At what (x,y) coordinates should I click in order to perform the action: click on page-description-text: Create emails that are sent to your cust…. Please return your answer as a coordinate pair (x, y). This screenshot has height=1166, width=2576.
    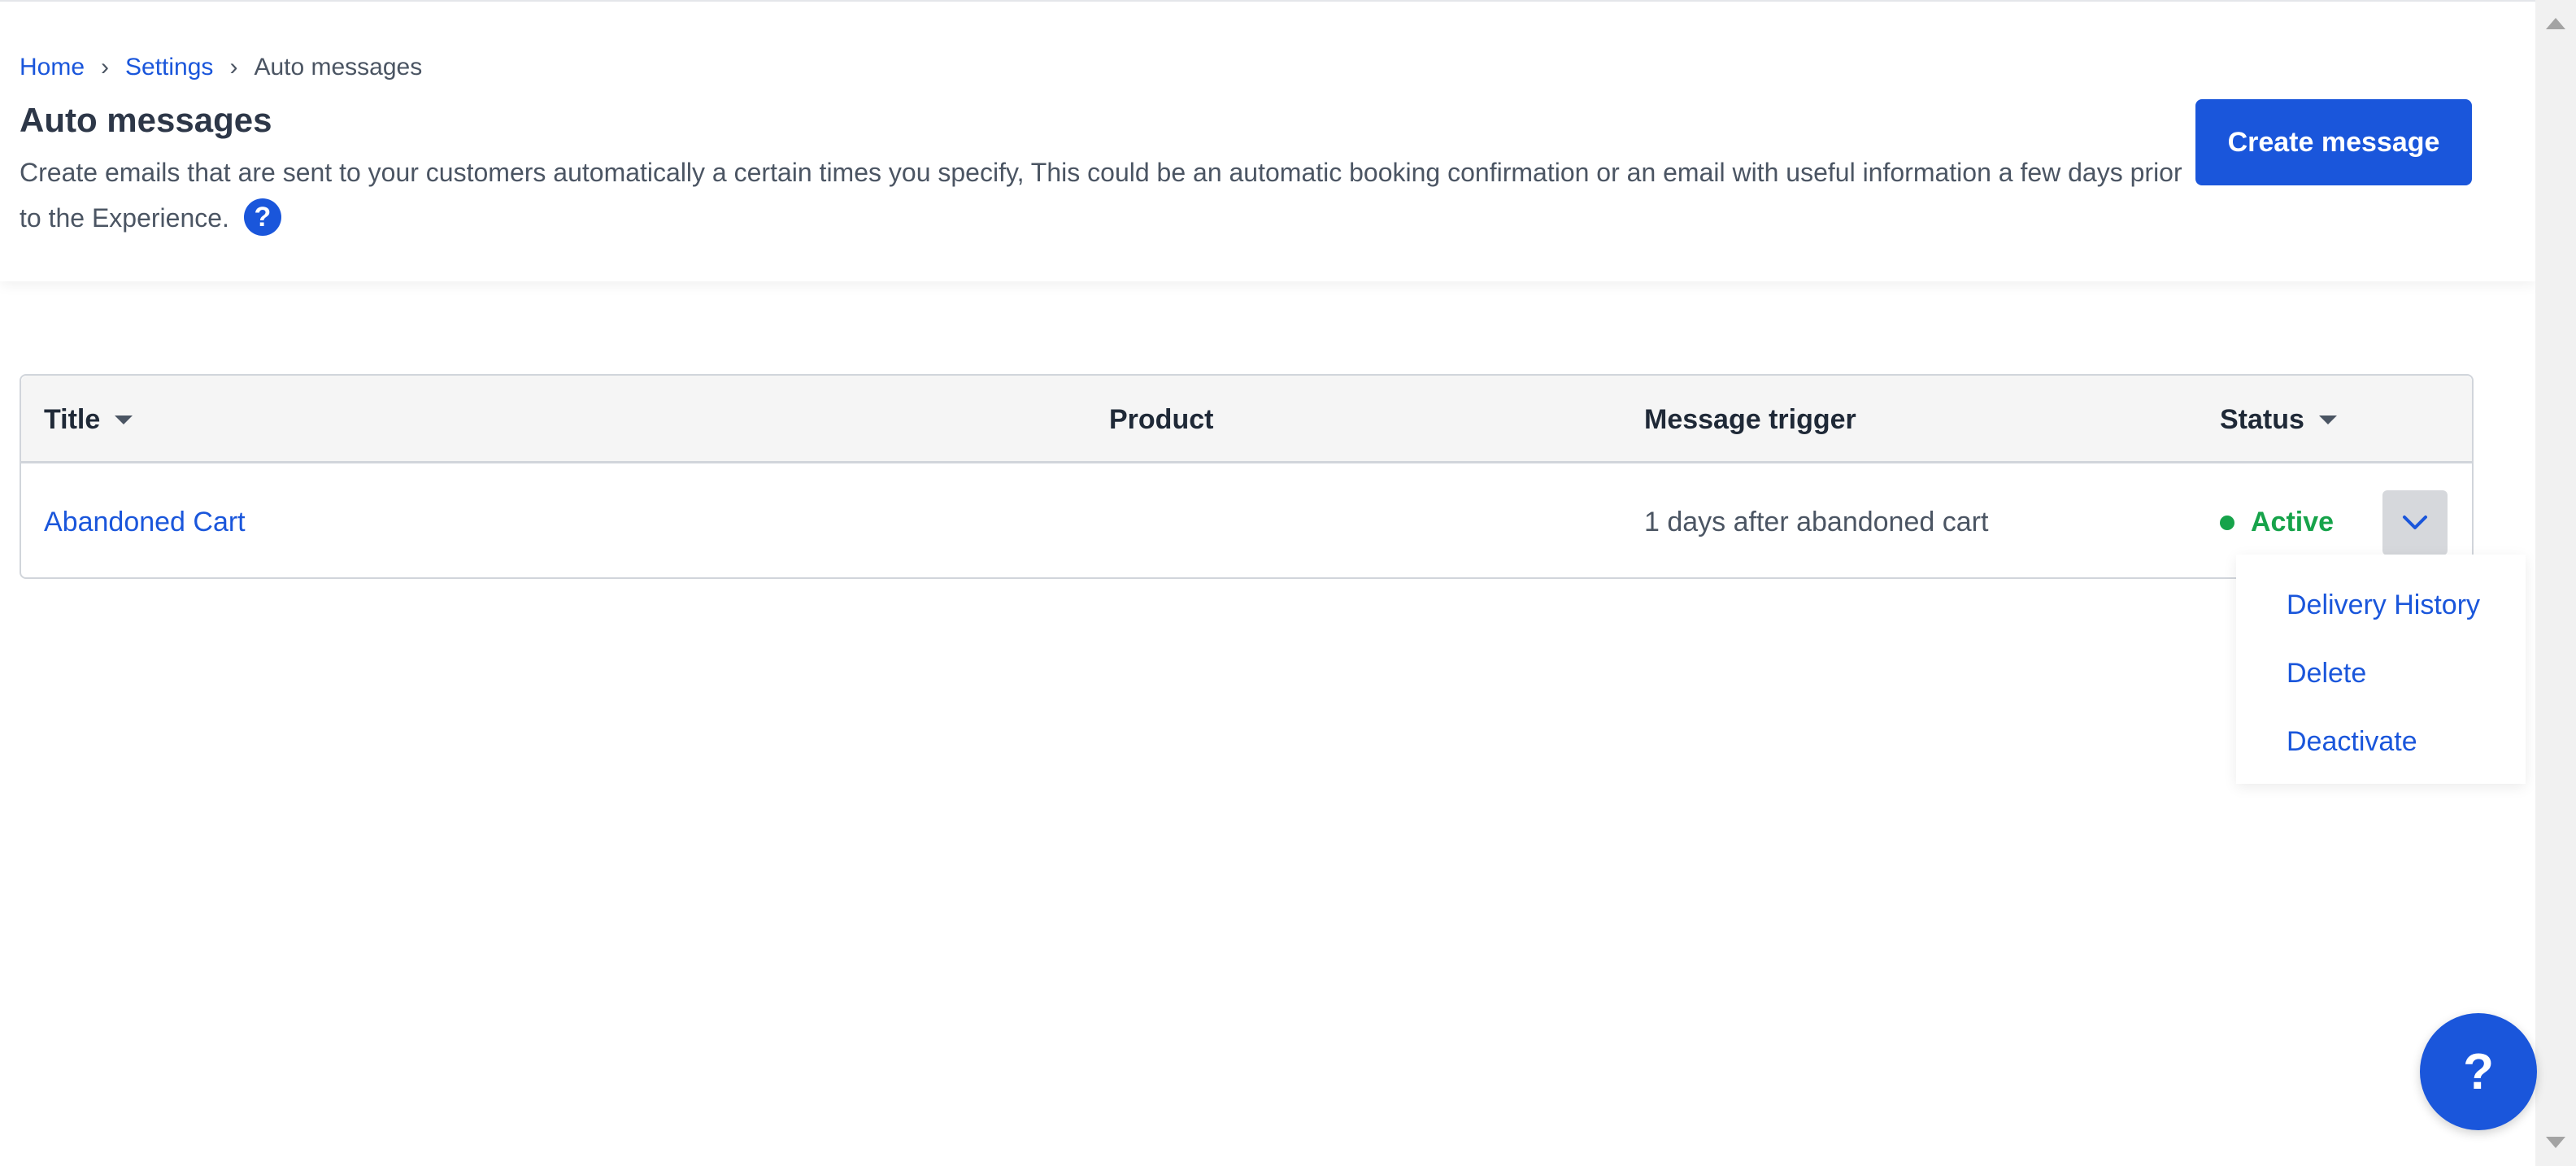
    Looking at the image, I should click on (1101, 195).